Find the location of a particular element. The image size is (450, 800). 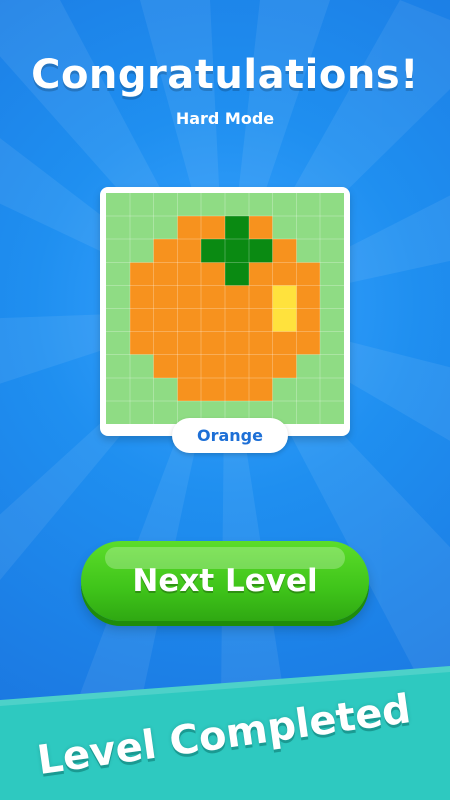

next-level-button: Next Level is located at coordinates (225, 581).